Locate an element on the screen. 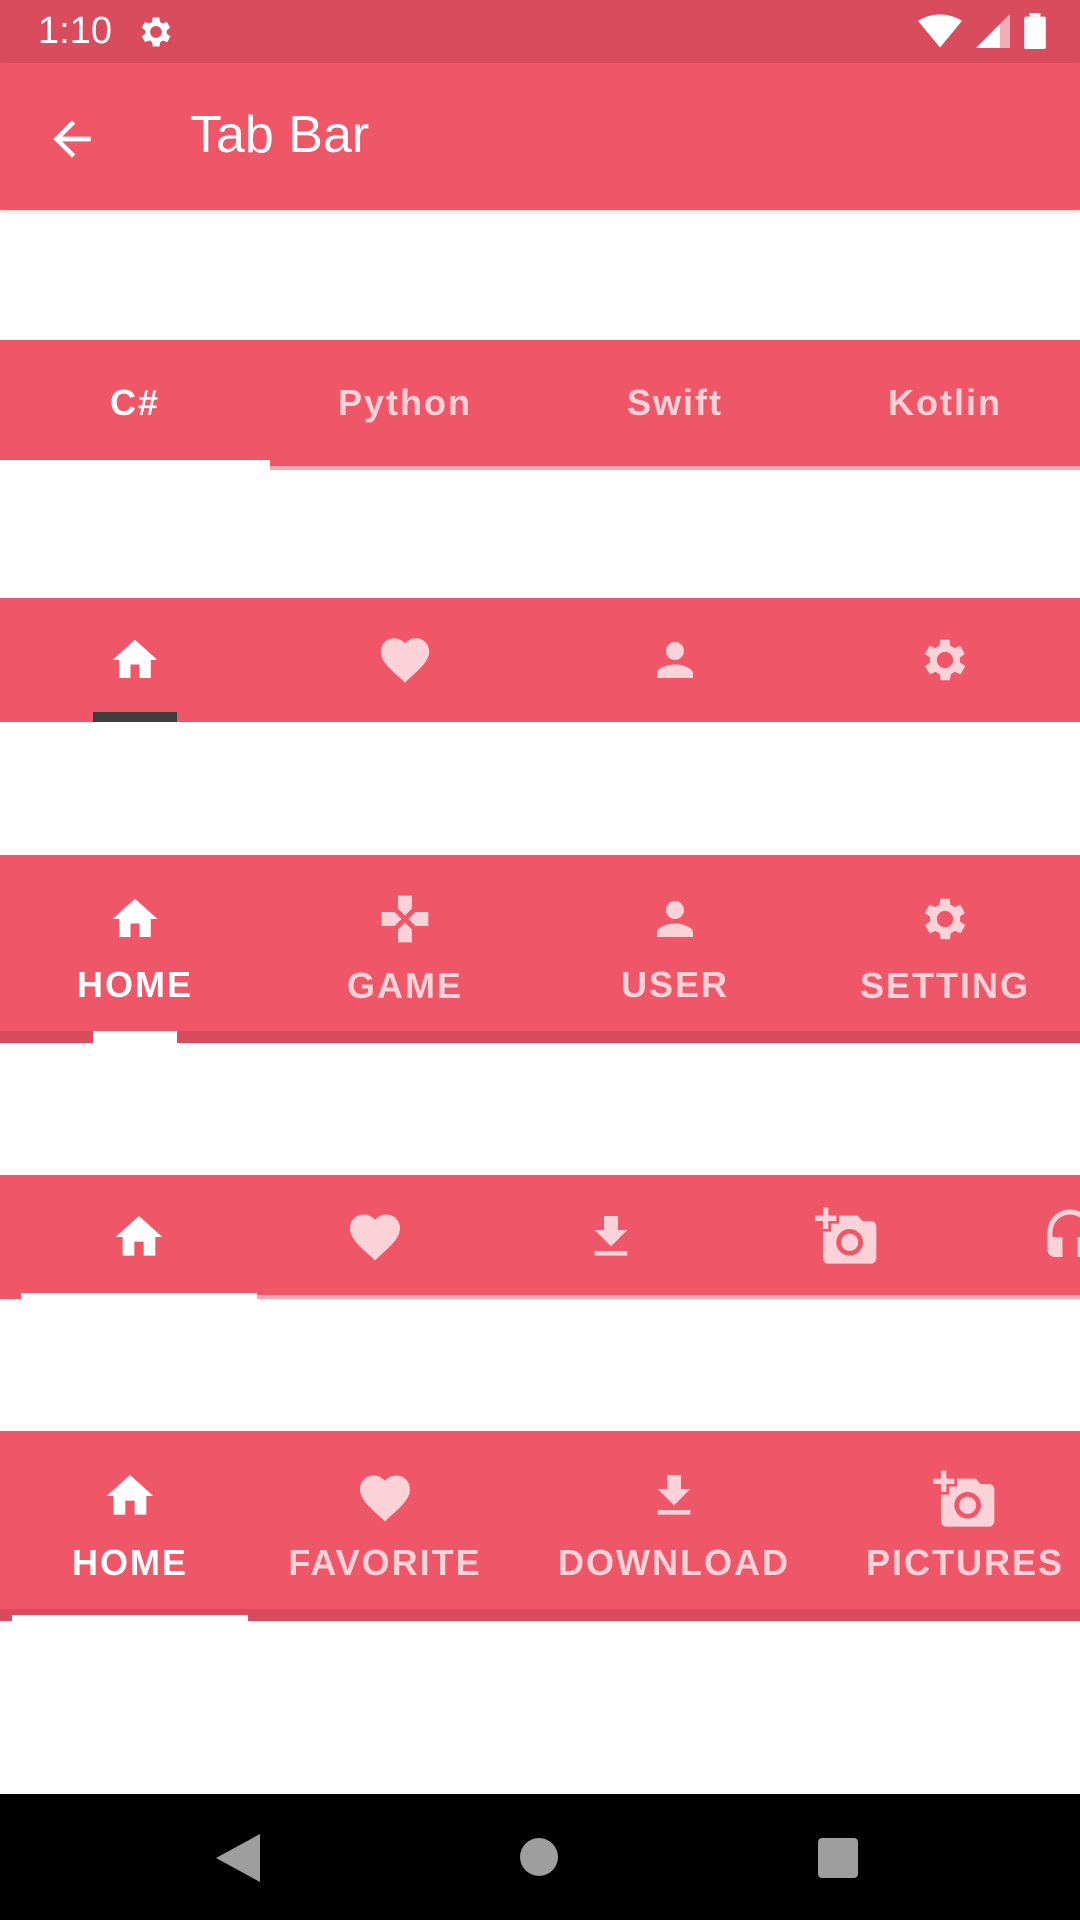 Image resolution: width=1080 pixels, height=1920 pixels. tab-csharp: C# is located at coordinates (135, 403).